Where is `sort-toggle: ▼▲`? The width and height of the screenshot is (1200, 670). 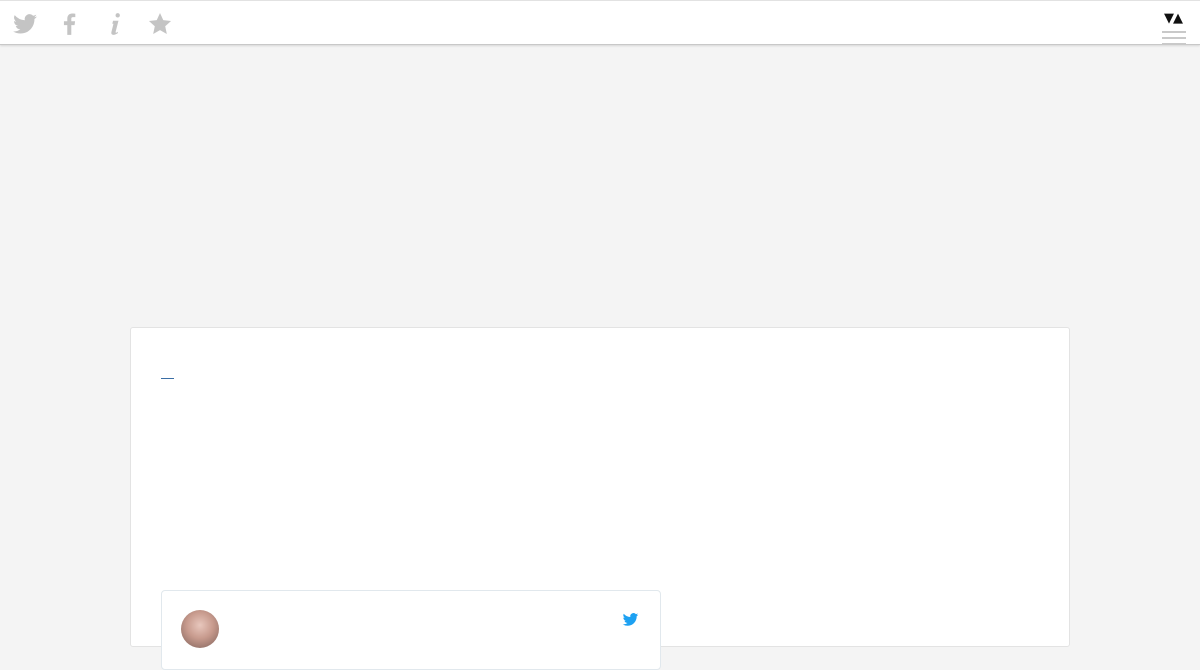 sort-toggle: ▼▲ is located at coordinates (1173, 18).